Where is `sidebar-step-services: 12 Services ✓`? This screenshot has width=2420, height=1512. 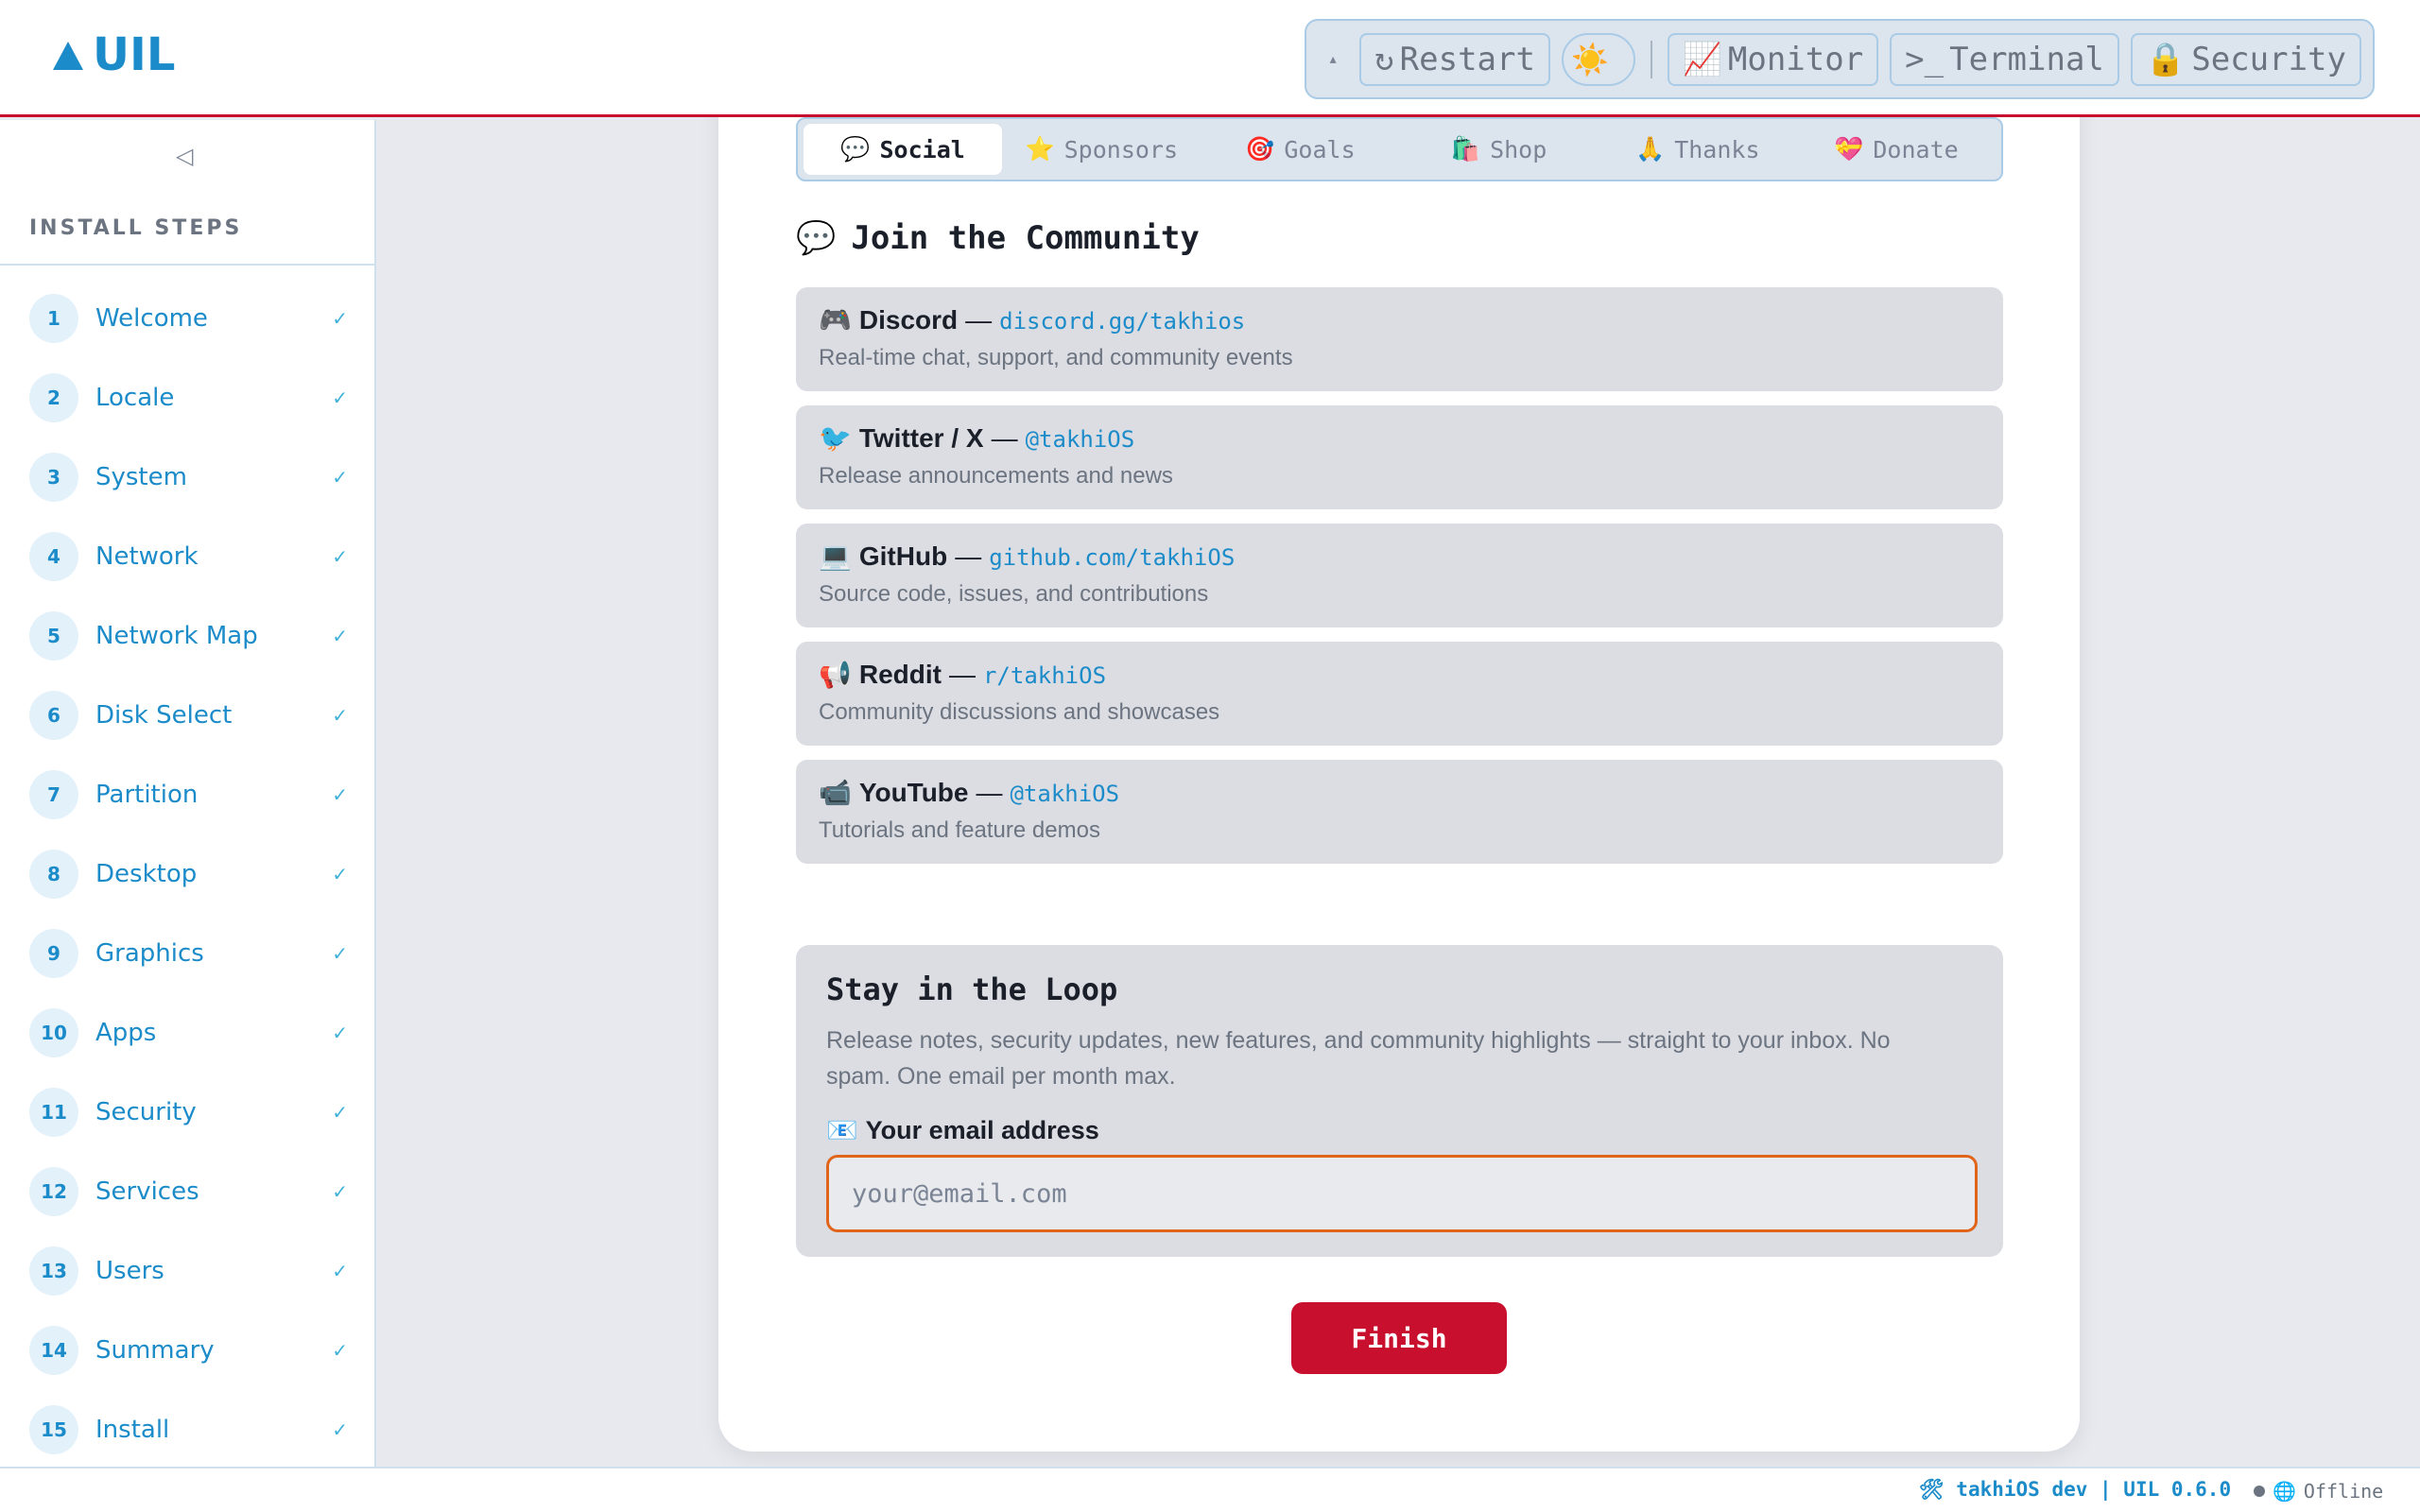
sidebar-step-services: 12 Services ✓ is located at coordinates (187, 1191).